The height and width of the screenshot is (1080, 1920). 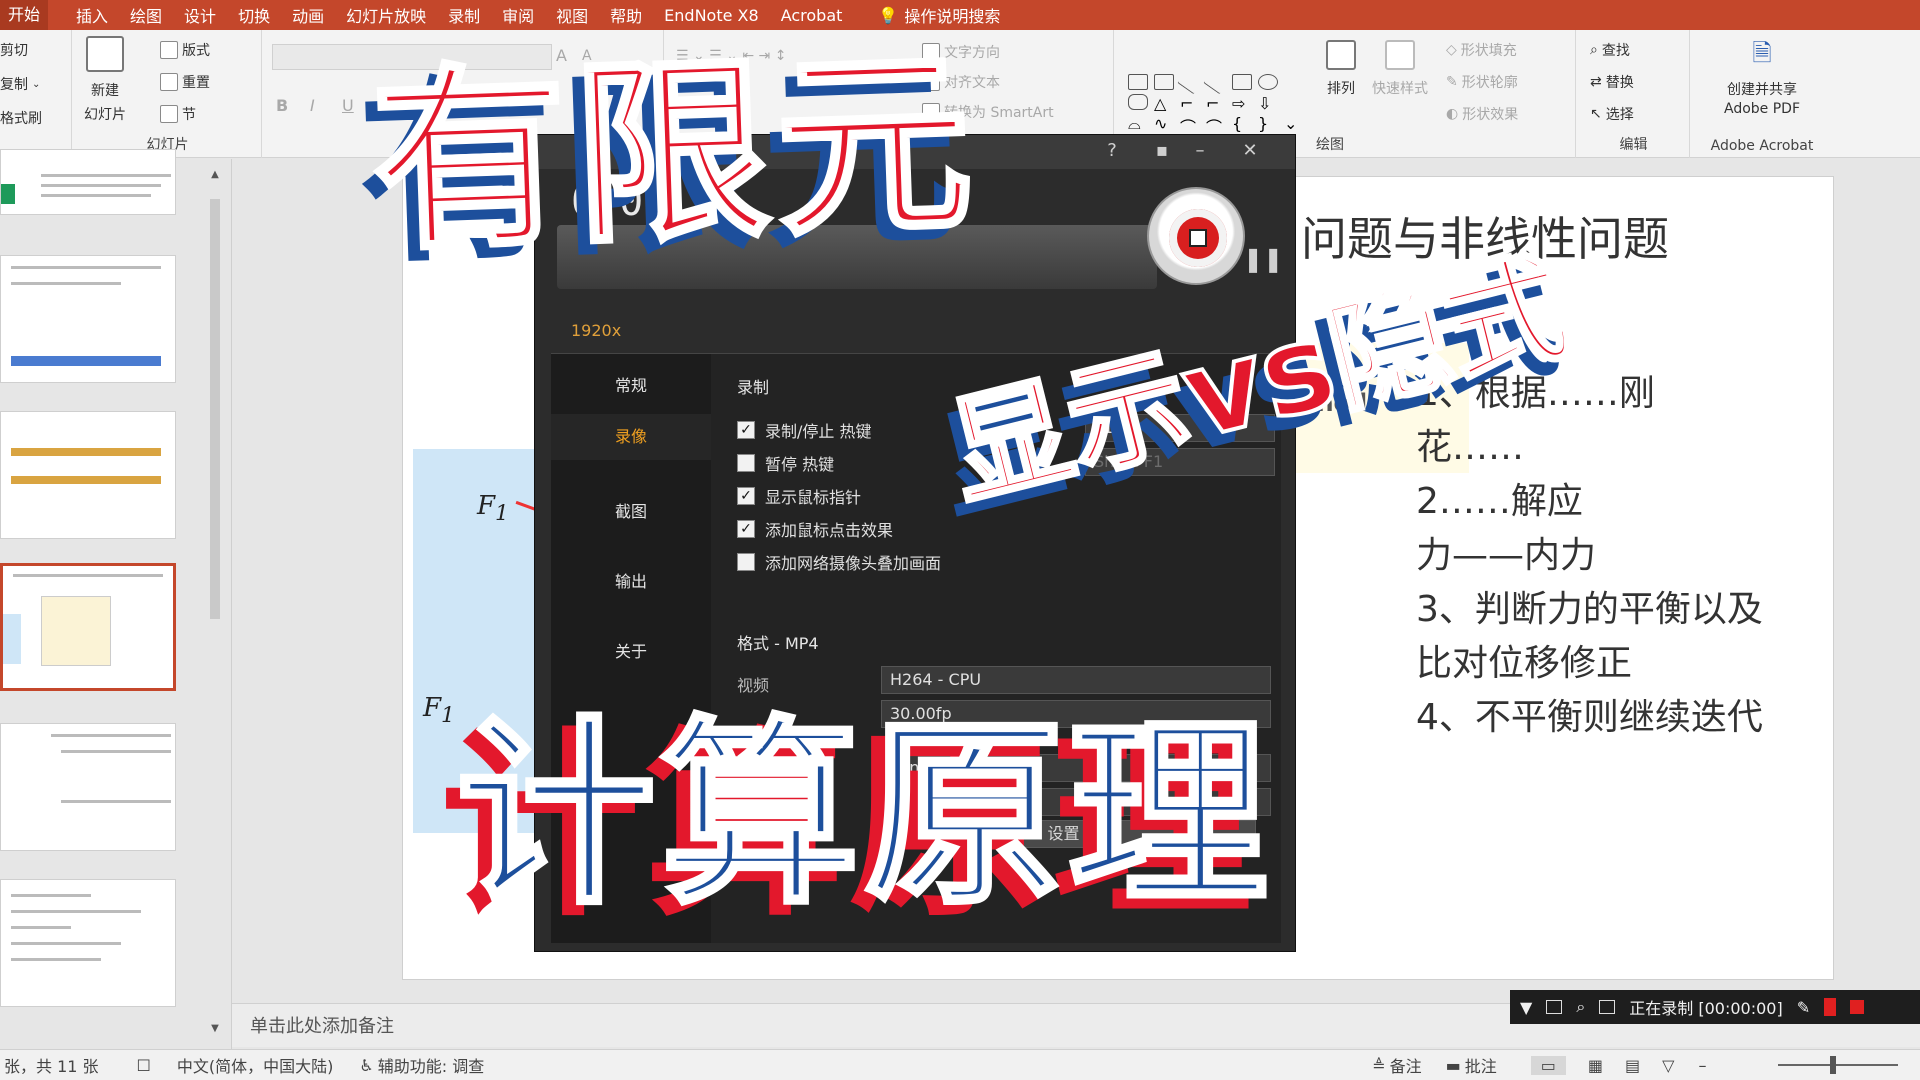 What do you see at coordinates (939, 15) in the screenshot?
I see `tell-me-search: 💡 操作说明搜索` at bounding box center [939, 15].